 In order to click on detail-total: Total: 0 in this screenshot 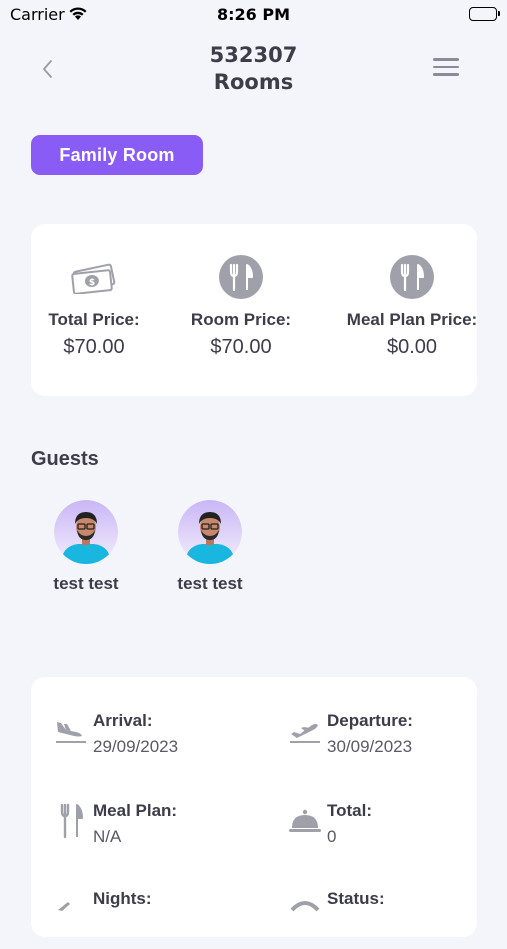, I will do `click(387, 831)`.